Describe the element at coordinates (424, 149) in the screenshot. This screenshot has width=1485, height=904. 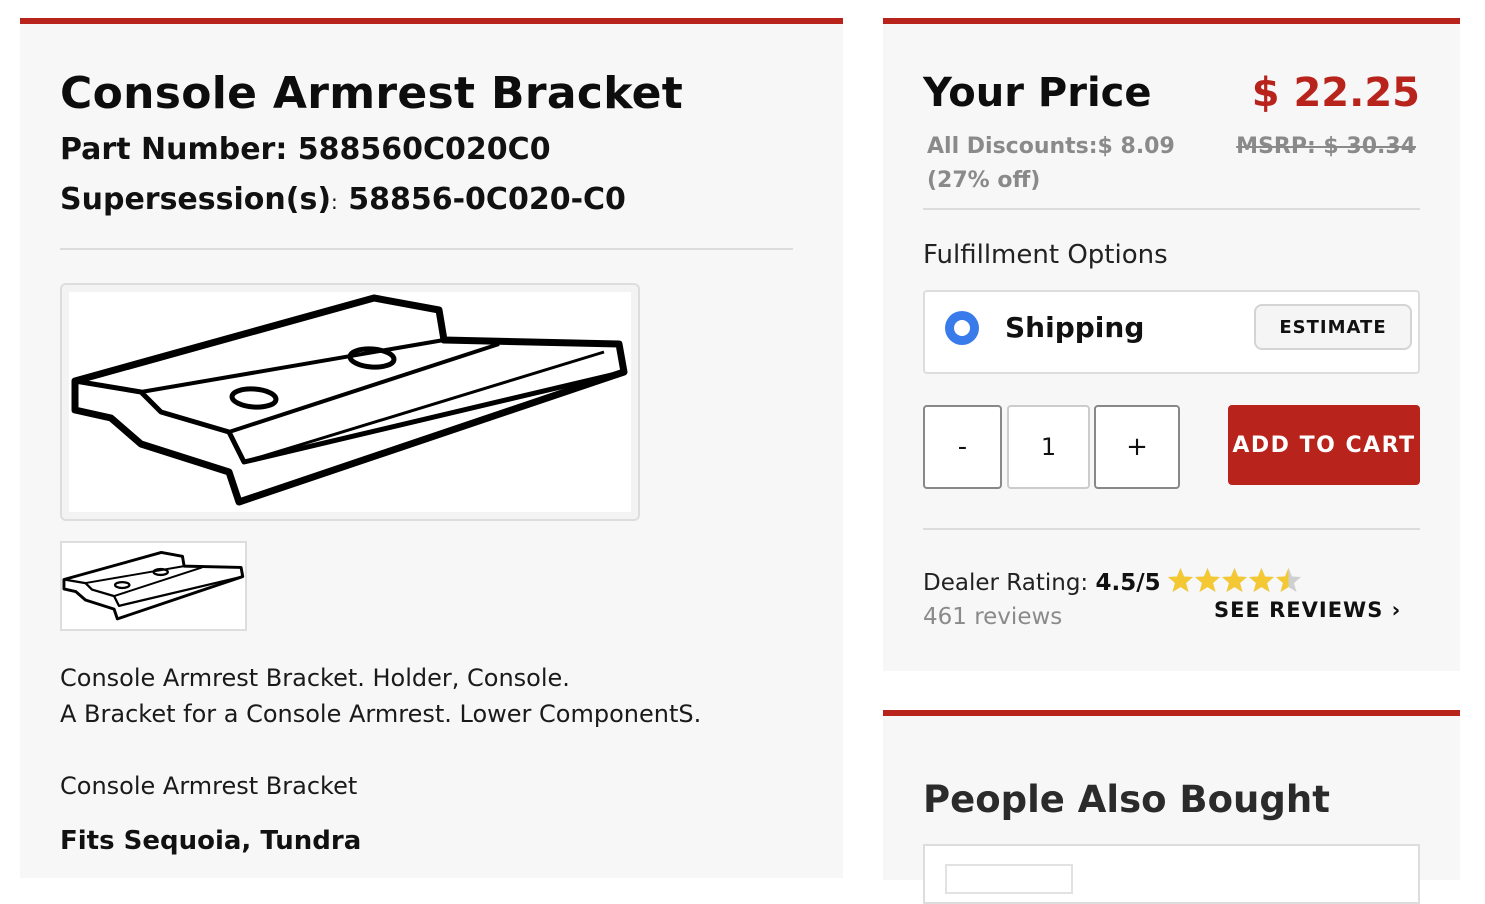
I see `part-number-value: 588560C020C0` at that location.